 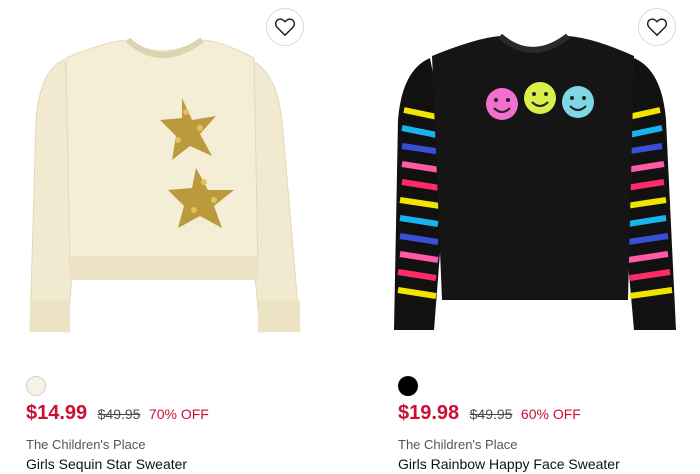 I want to click on price-row: $14.99 $49.95 70% OFF, so click(x=117, y=413).